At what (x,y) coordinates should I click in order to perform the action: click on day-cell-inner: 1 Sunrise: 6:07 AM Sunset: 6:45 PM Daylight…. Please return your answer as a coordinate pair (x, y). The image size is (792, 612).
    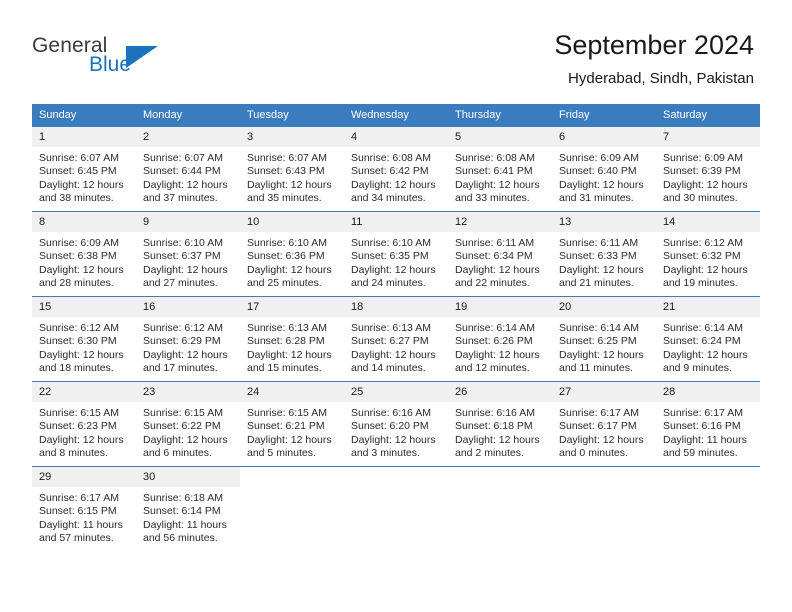
    Looking at the image, I should click on (84, 169).